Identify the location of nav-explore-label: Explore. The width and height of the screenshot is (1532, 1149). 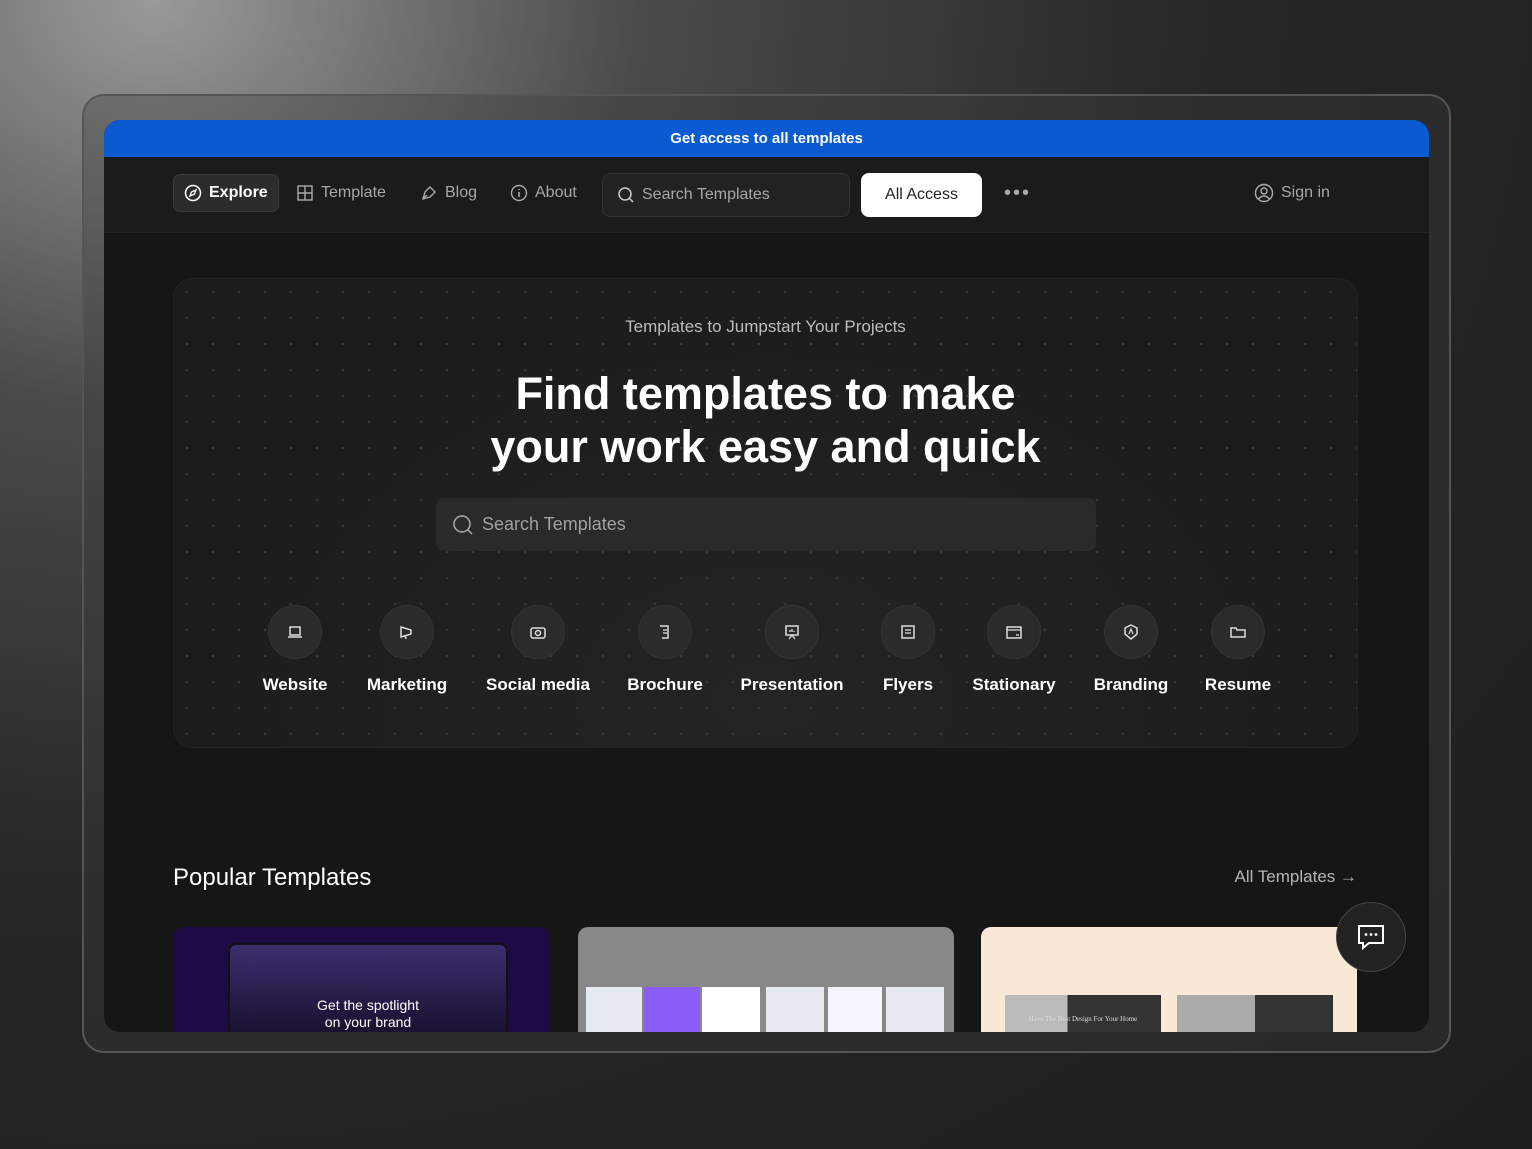
(238, 192).